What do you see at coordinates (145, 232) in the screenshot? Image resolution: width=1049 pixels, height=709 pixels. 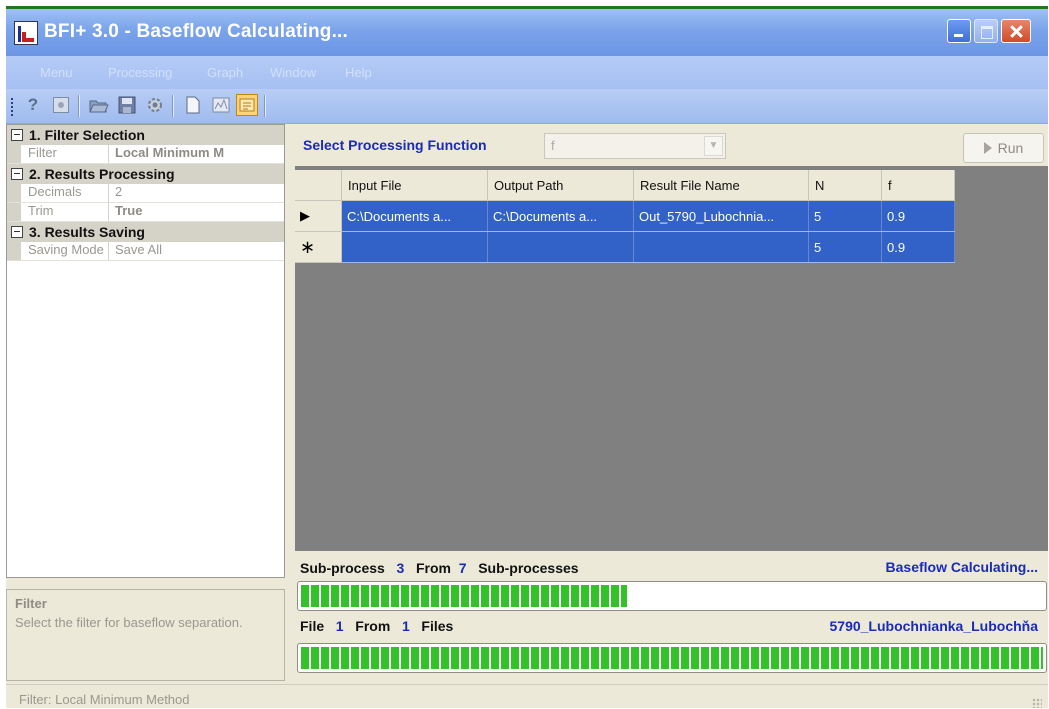 I see `category-results-saving: 3. Results Saving` at bounding box center [145, 232].